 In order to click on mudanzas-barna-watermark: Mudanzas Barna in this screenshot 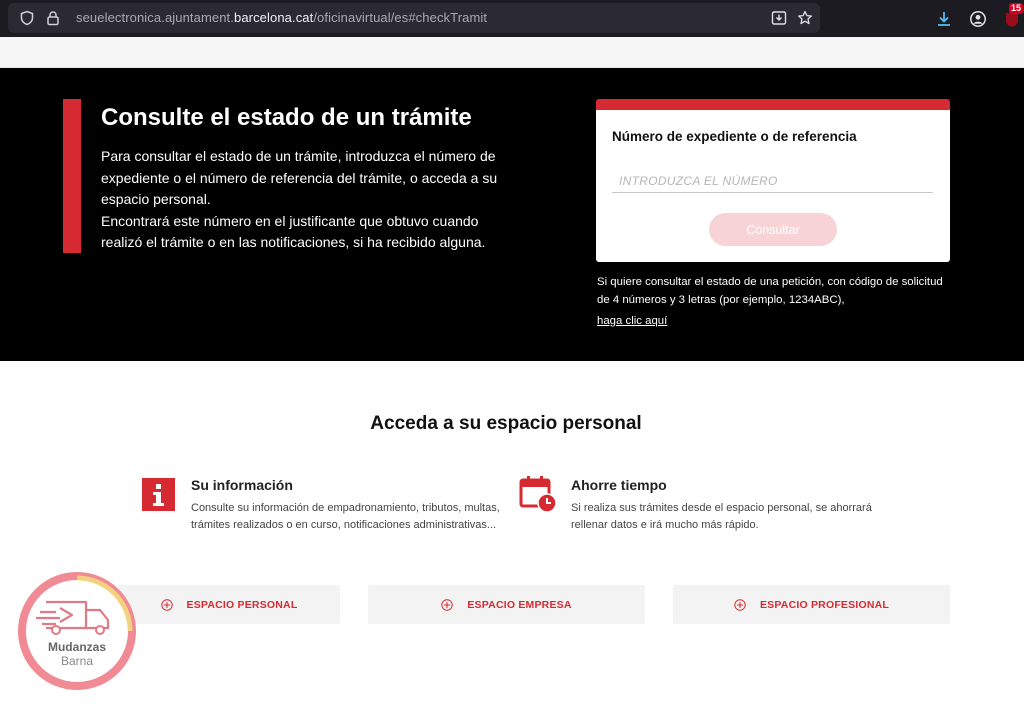, I will do `click(77, 631)`.